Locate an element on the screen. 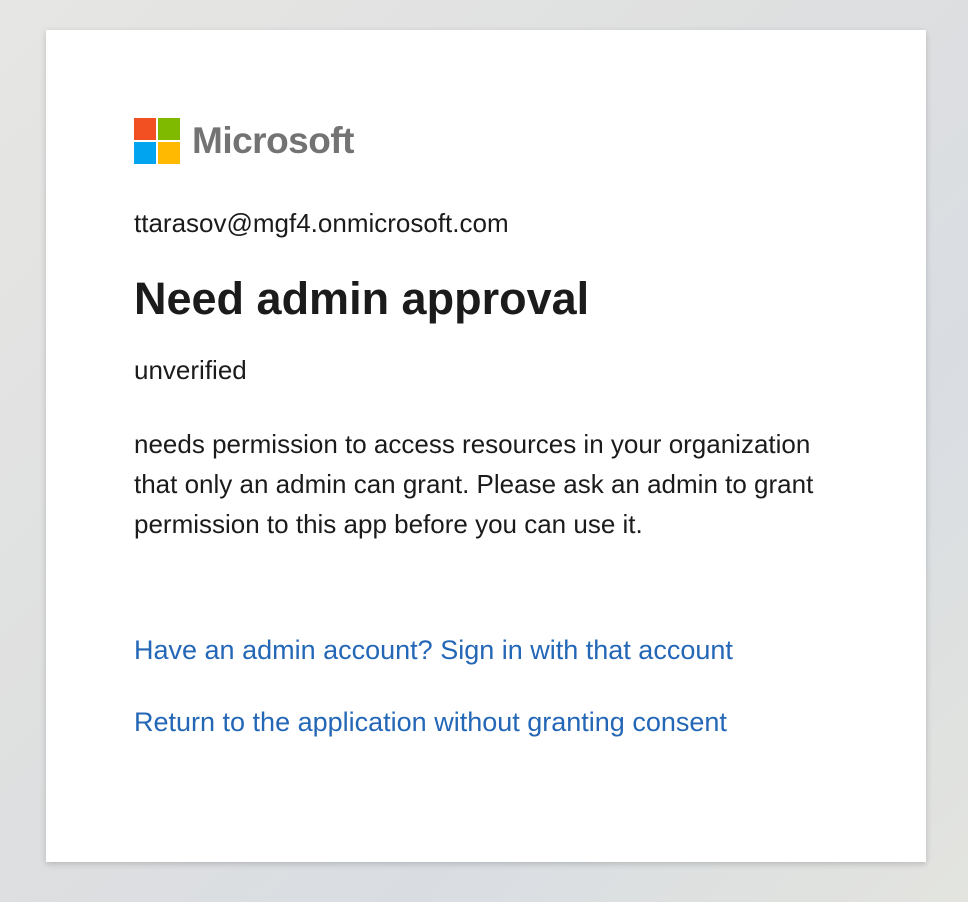  logo-blue-square is located at coordinates (145, 153).